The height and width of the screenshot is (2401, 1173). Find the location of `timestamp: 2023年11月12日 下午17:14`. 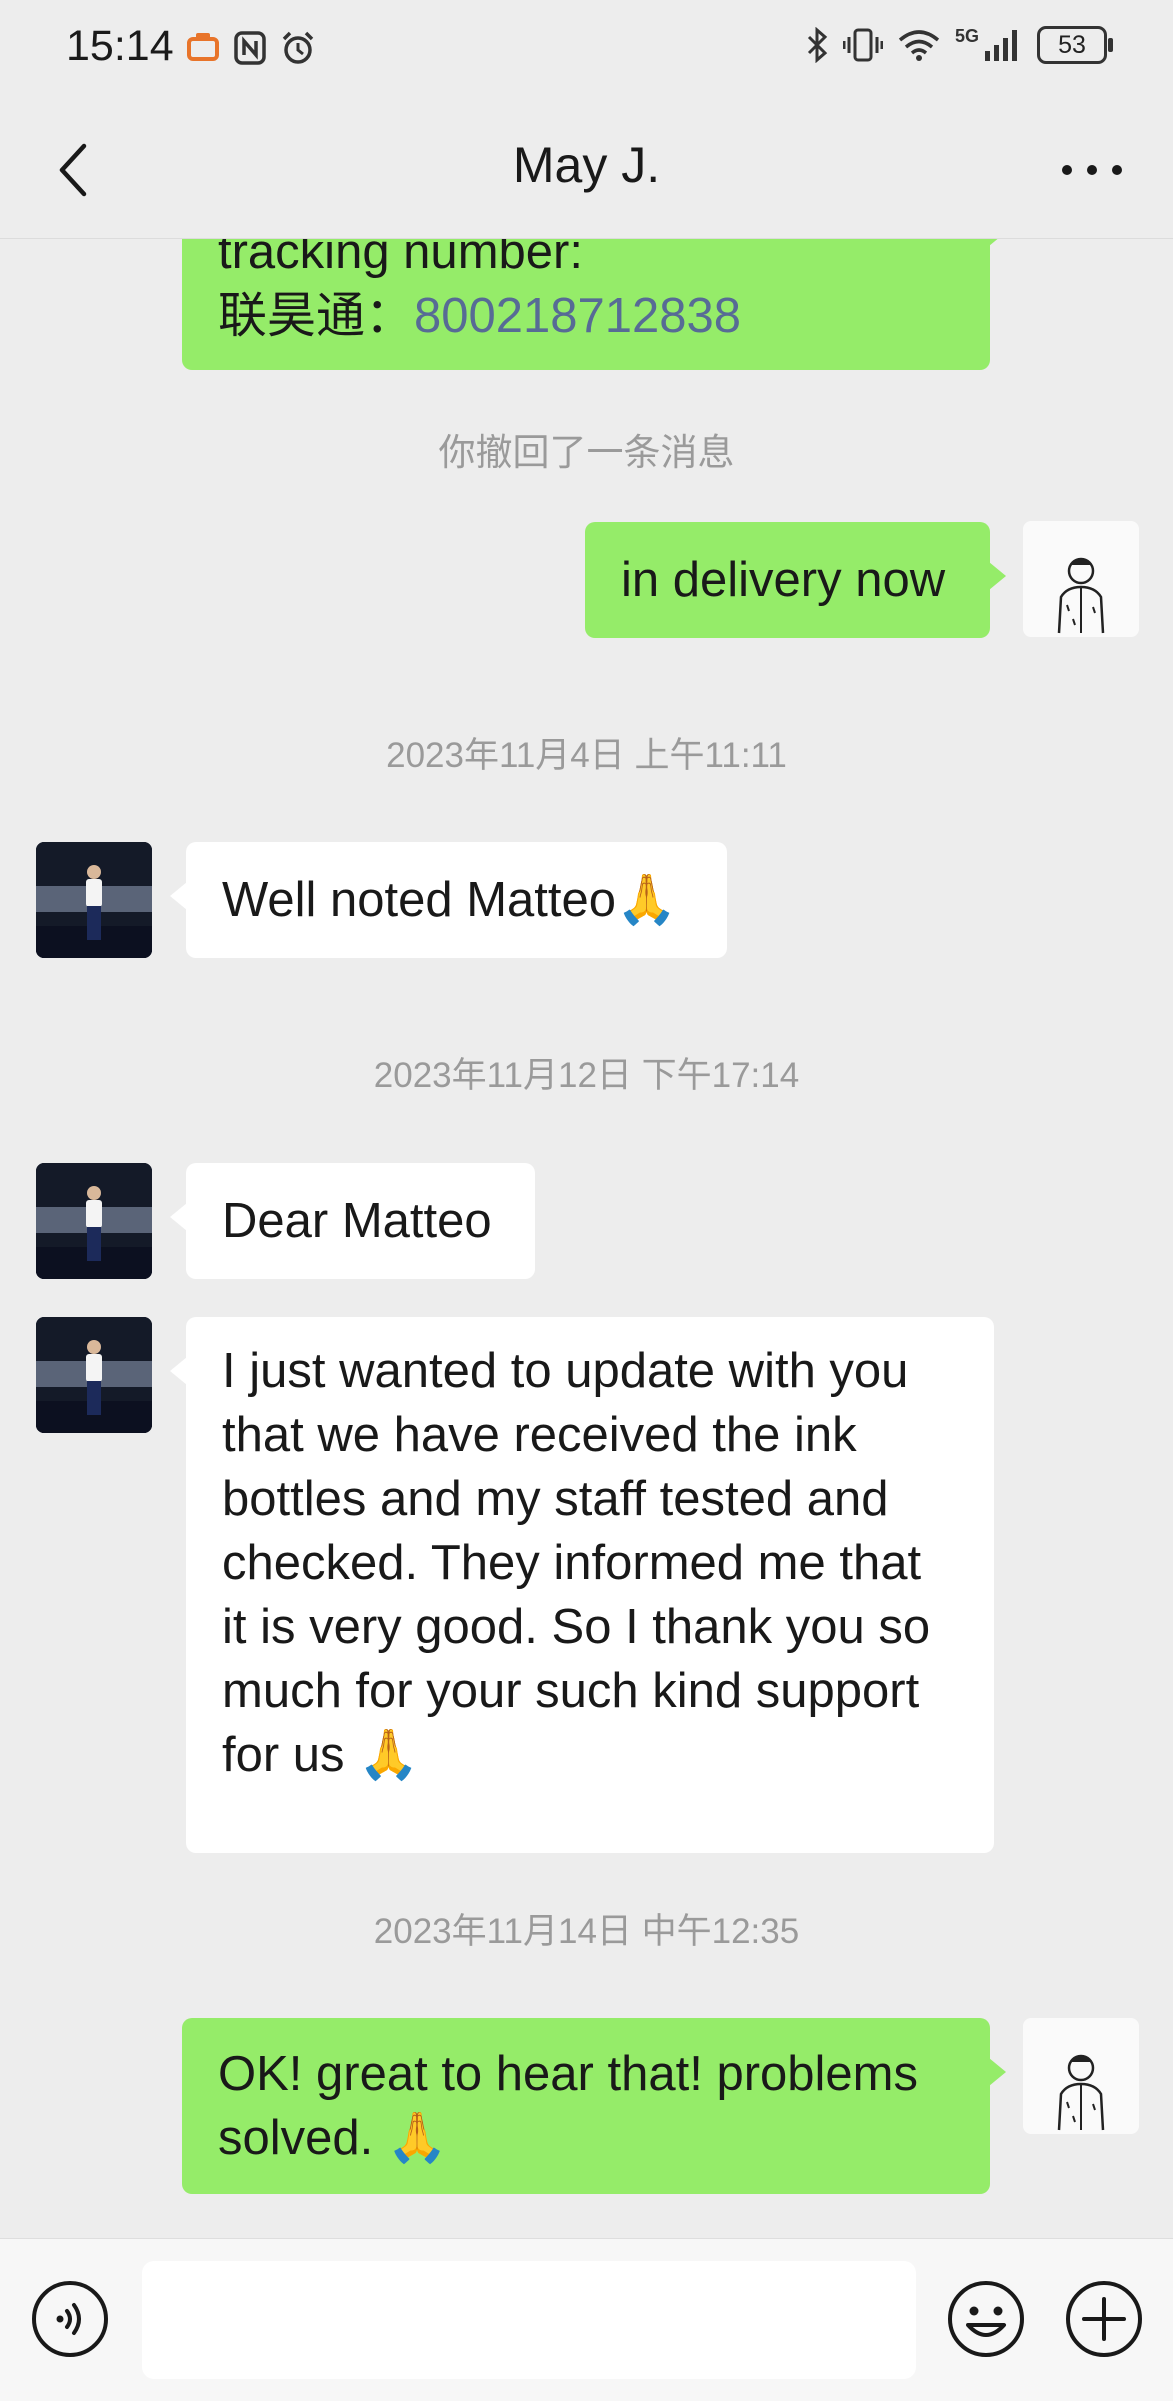

timestamp: 2023年11月12日 下午17:14 is located at coordinates (586, 1075).